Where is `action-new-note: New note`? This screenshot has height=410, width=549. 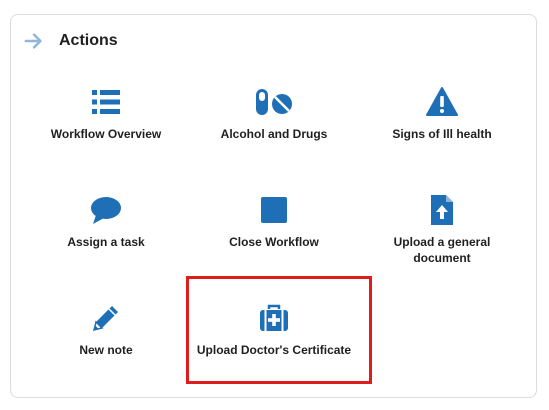 action-new-note: New note is located at coordinates (106, 330).